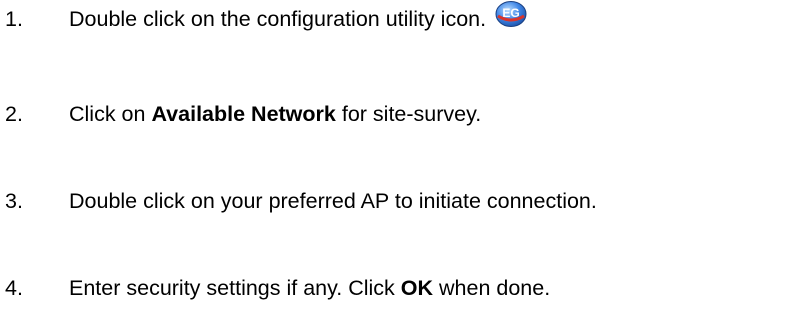  What do you see at coordinates (14, 288) in the screenshot?
I see `step-number: 4.` at bounding box center [14, 288].